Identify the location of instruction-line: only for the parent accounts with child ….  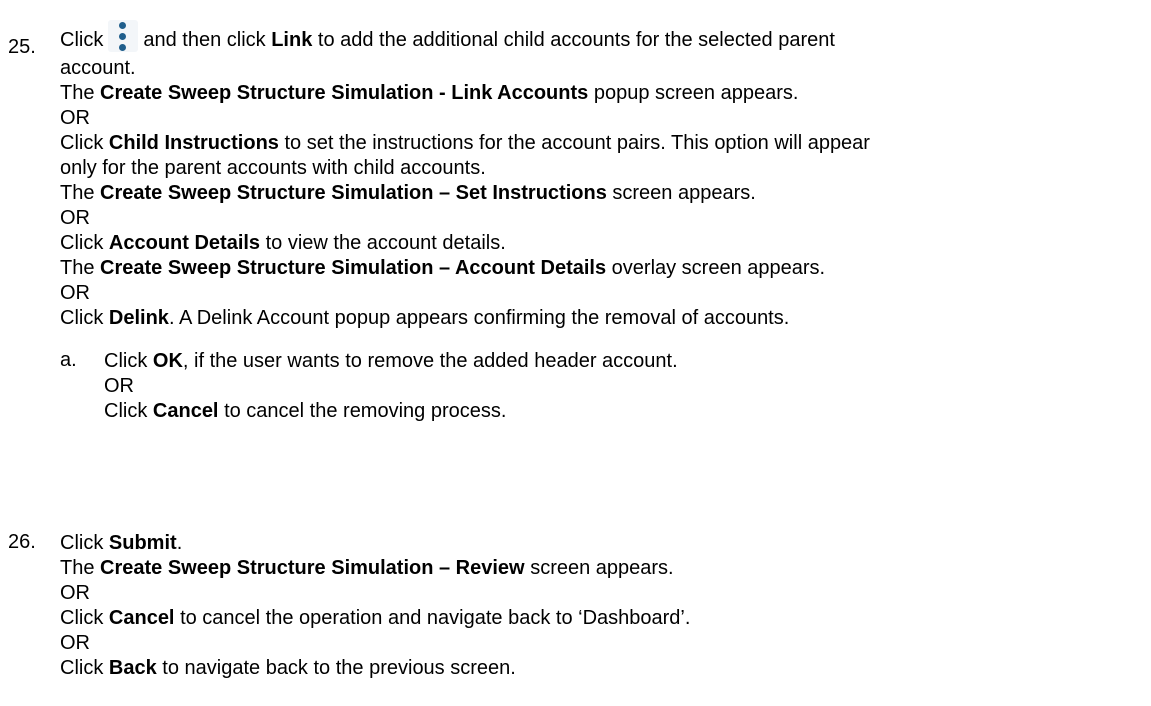
(273, 168).